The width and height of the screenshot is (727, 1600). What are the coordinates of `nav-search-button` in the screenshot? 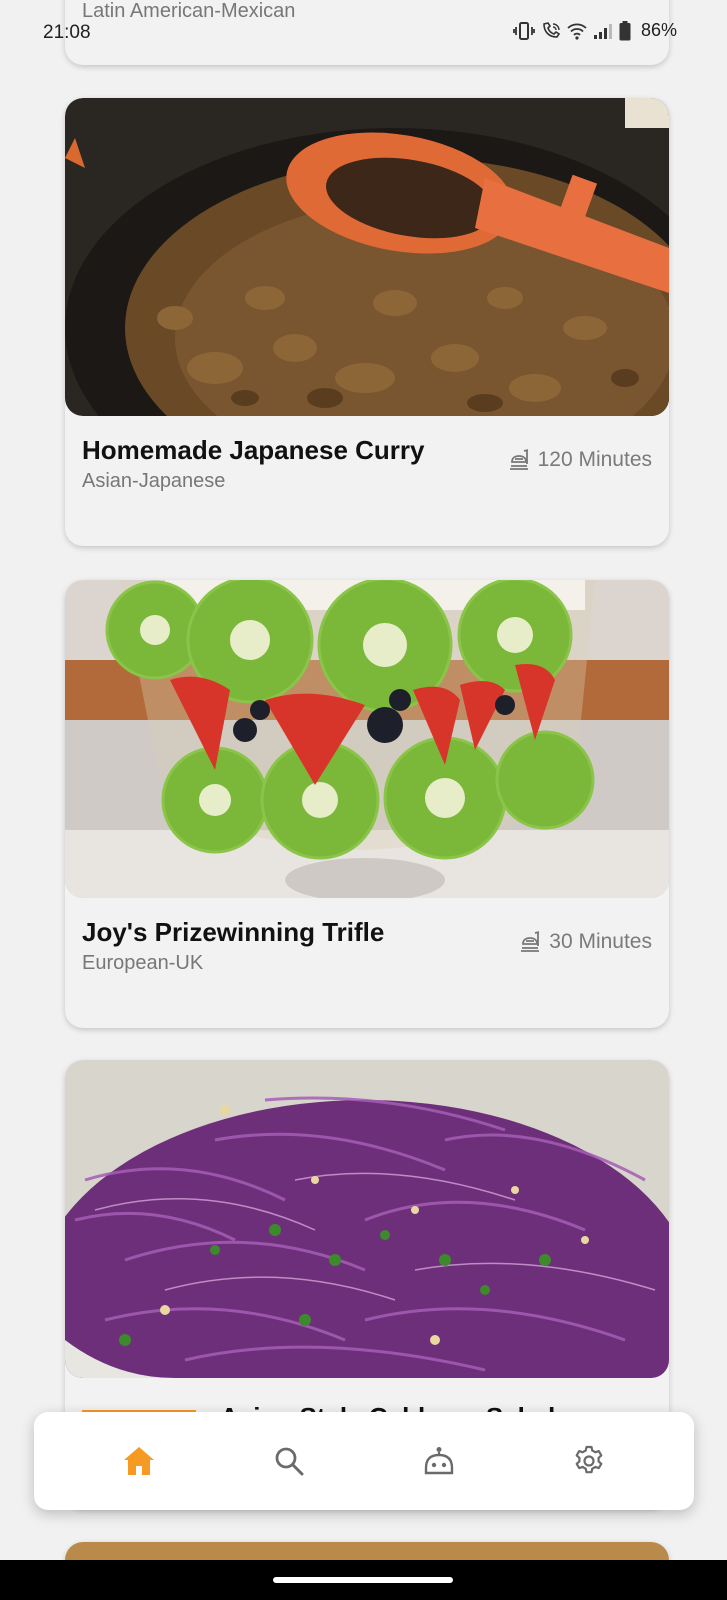 It's located at (289, 1461).